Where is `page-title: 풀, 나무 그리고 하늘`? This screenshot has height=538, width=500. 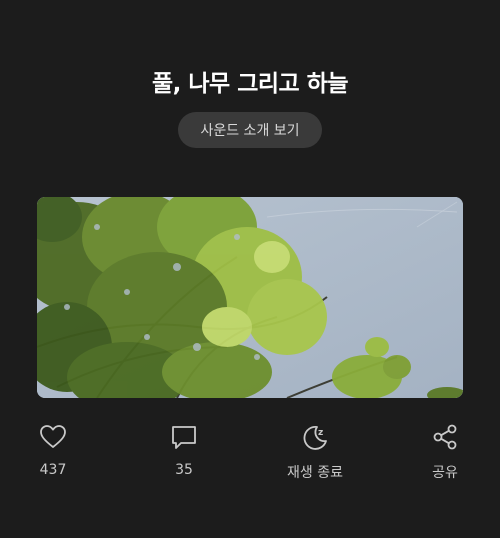
page-title: 풀, 나무 그리고 하늘 is located at coordinates (250, 84).